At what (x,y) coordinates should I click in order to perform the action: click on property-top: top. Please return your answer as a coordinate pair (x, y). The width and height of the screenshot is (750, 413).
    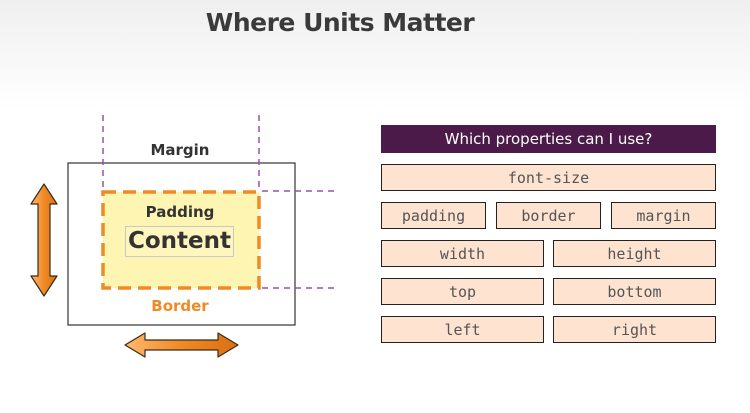
    Looking at the image, I should click on (462, 291).